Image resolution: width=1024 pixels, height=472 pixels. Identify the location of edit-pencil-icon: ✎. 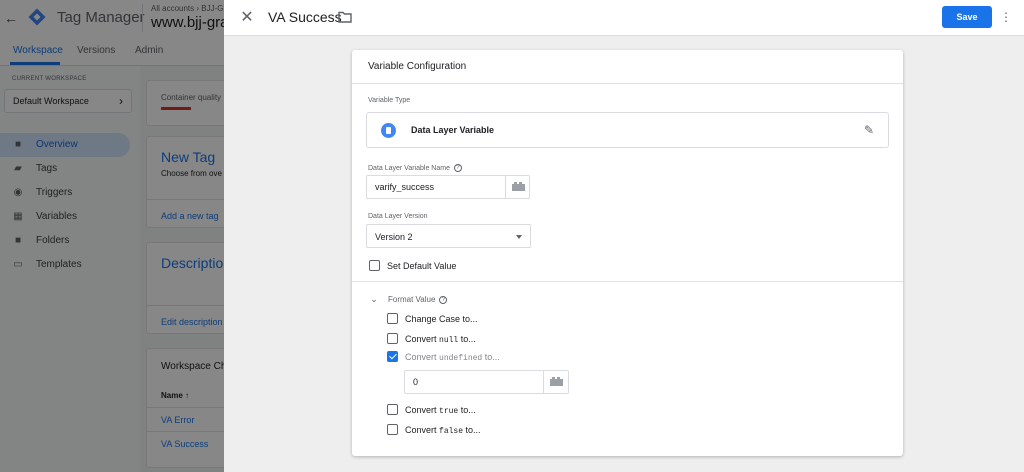
(869, 130).